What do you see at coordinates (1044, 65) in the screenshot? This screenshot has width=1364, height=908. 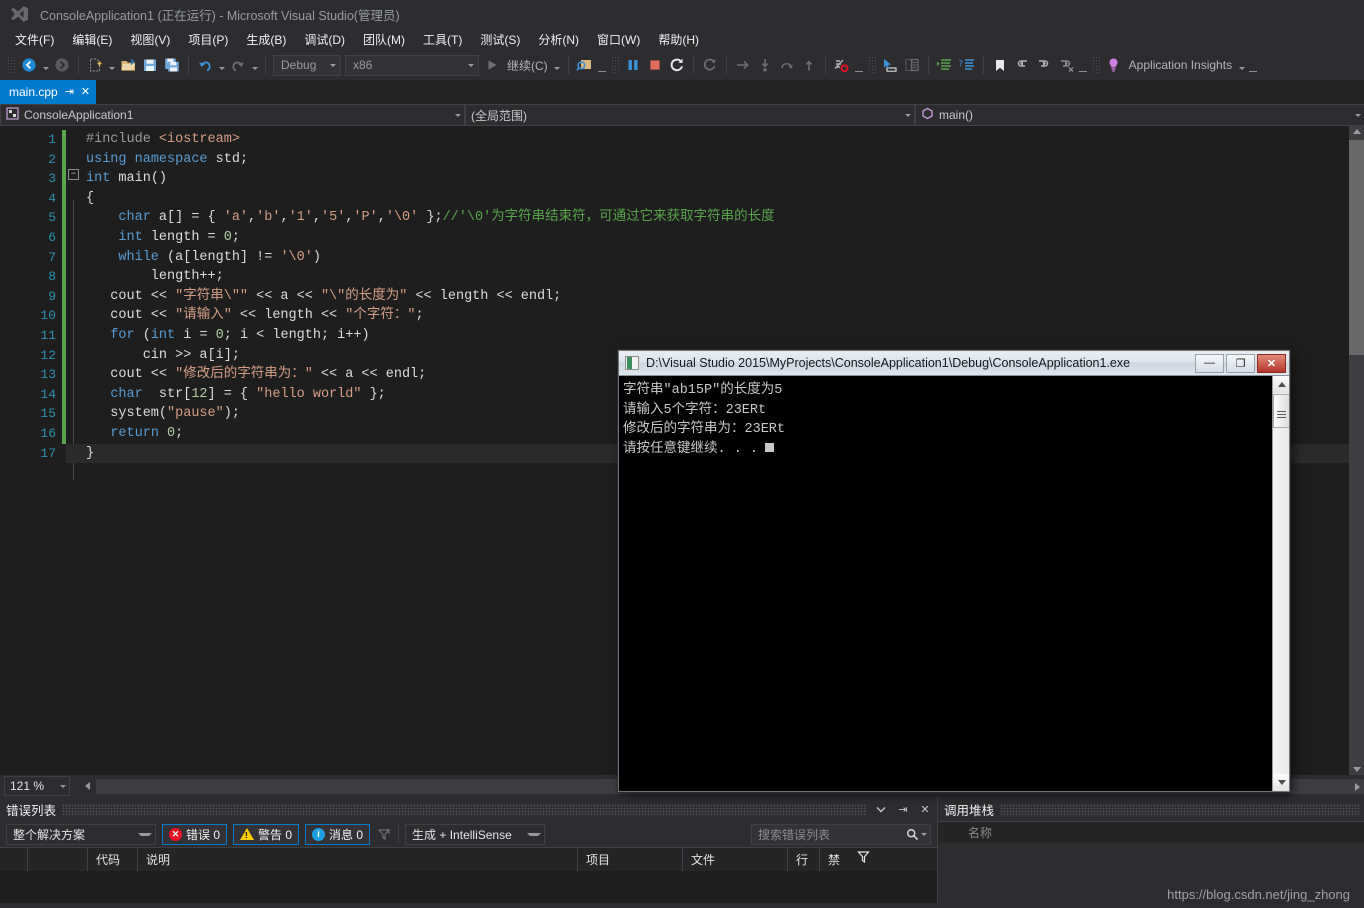 I see `next-bookmark-icon` at bounding box center [1044, 65].